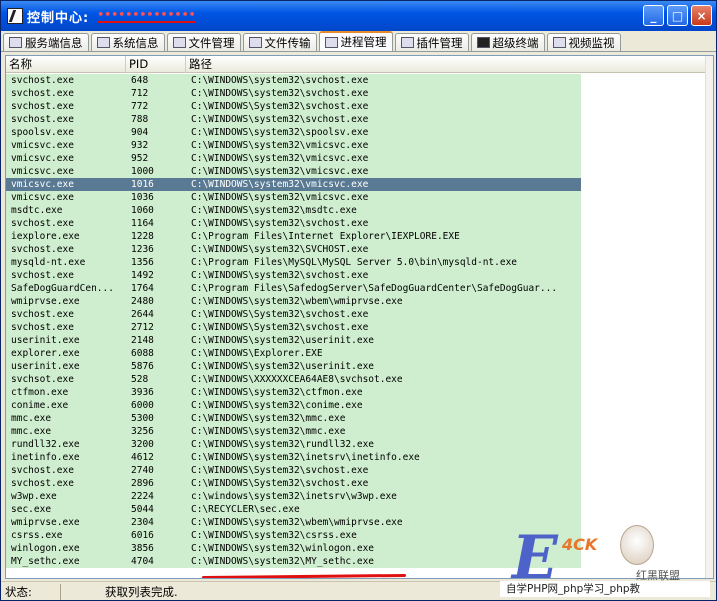 The image size is (717, 601). What do you see at coordinates (156, 392) in the screenshot?
I see `pid-cell: 3936` at bounding box center [156, 392].